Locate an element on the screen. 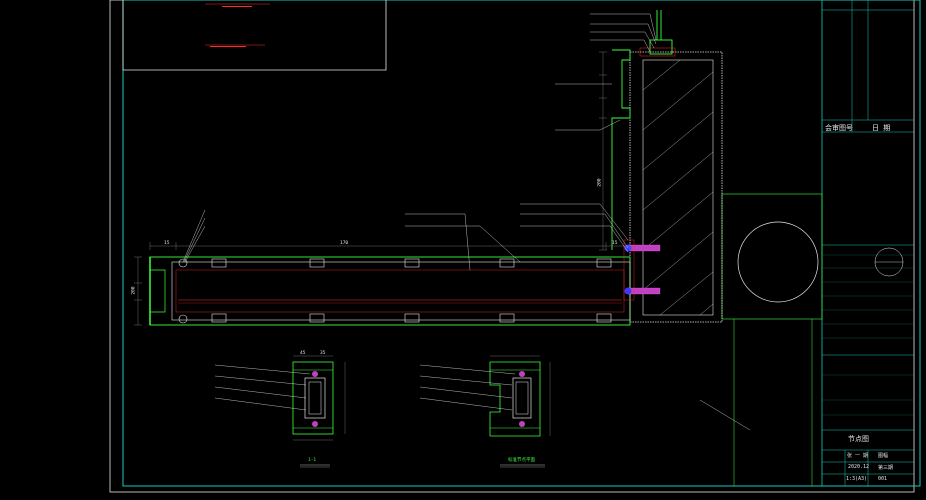 Image resolution: width=926 pixels, height=500 pixels. title-block-sheet-no: 001 is located at coordinates (883, 479).